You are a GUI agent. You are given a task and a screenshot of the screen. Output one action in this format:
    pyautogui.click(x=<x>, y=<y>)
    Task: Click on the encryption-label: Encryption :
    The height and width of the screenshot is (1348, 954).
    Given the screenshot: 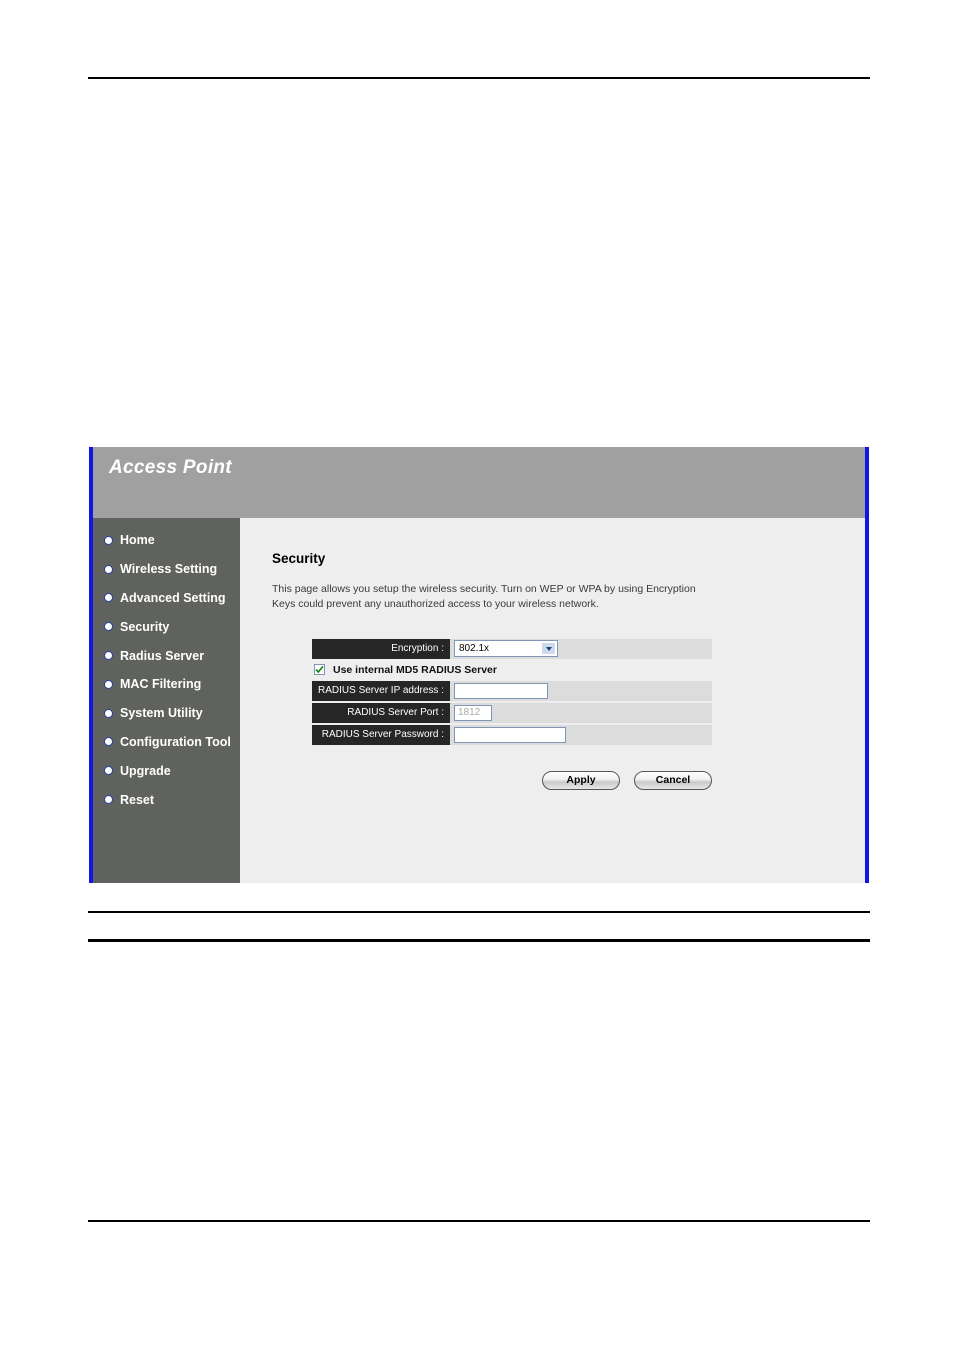 What is the action you would take?
    pyautogui.click(x=381, y=648)
    